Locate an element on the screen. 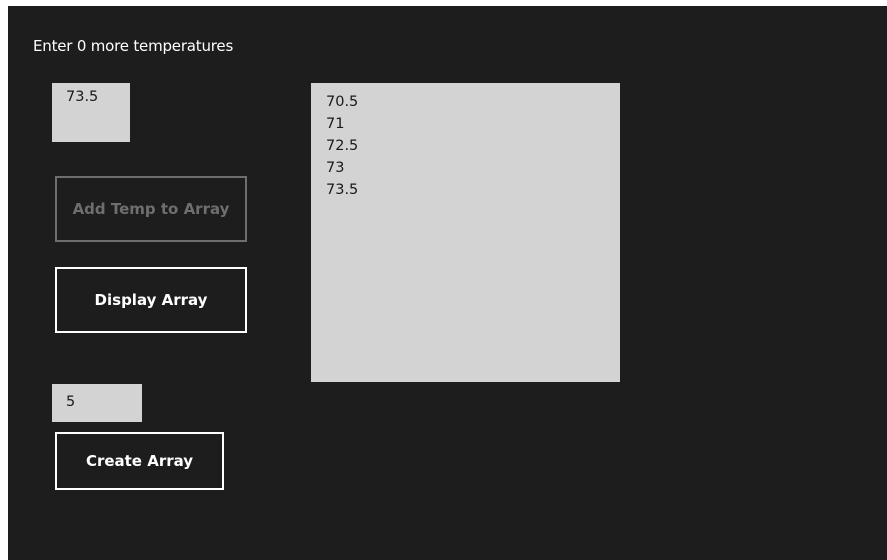  list-item: 73 is located at coordinates (335, 168).